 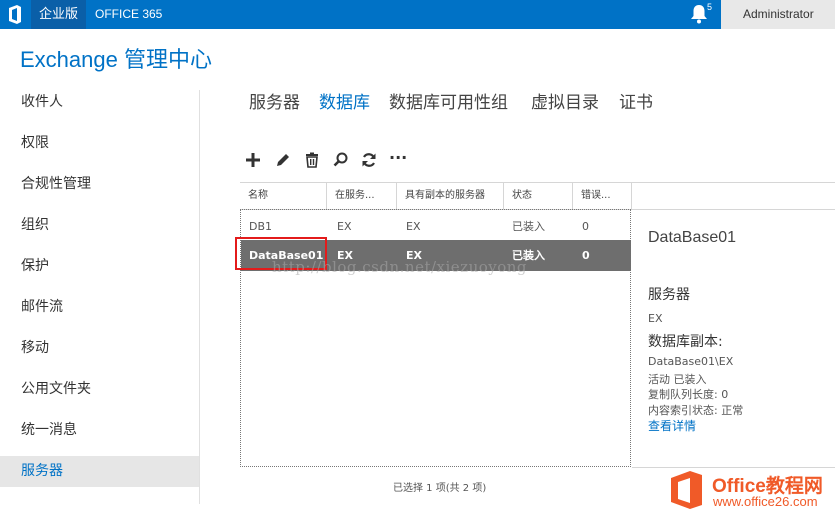 I want to click on nav-item-label: 统一消息, so click(x=49, y=430).